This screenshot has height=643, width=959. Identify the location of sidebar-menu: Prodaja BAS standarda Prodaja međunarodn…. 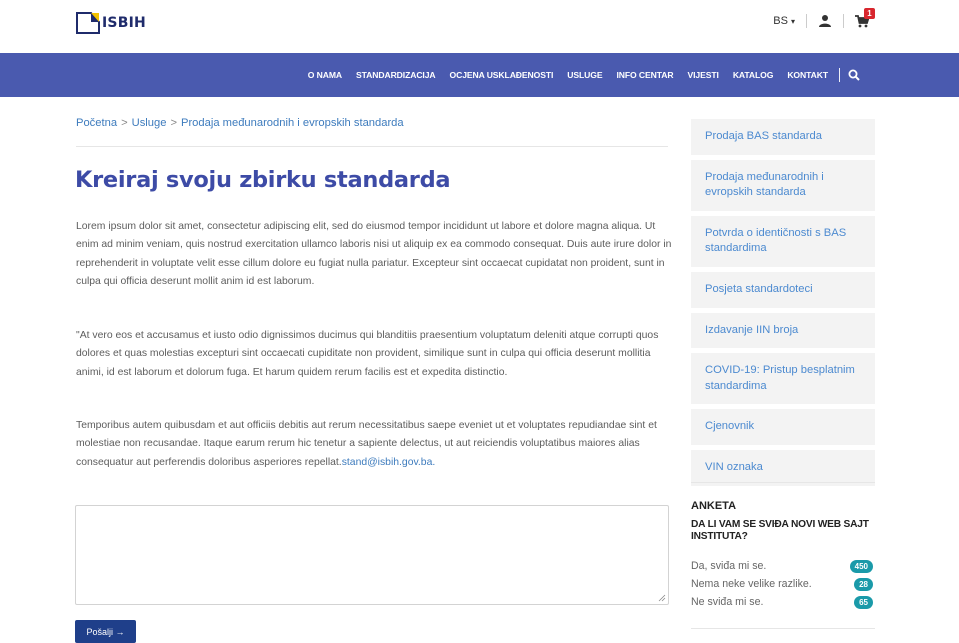
(783, 305).